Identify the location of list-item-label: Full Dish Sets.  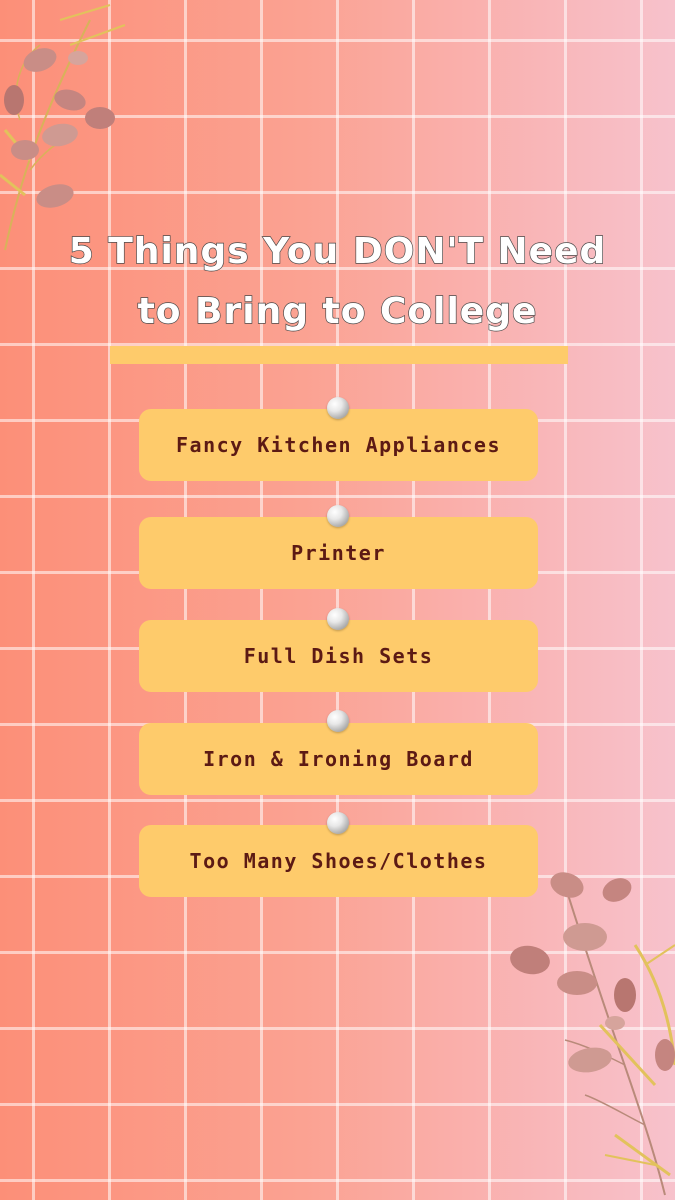
(338, 656).